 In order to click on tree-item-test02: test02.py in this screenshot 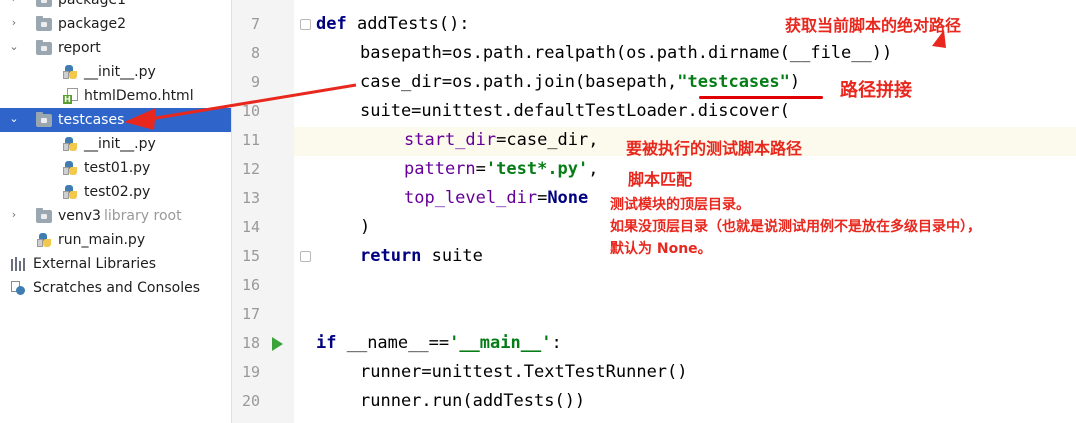, I will do `click(115, 192)`.